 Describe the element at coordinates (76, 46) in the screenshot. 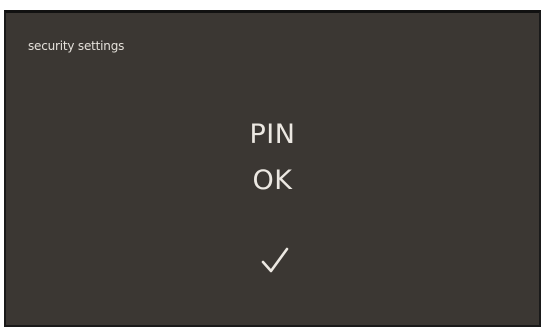

I see `screen-title: security settings` at that location.